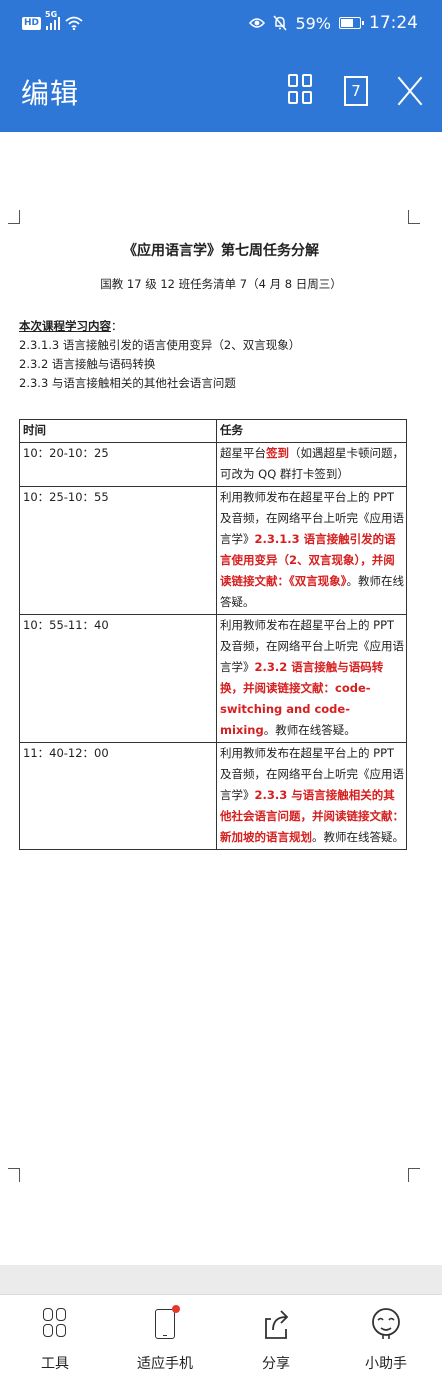  Describe the element at coordinates (118, 431) in the screenshot. I see `column-header-time: 时间` at that location.